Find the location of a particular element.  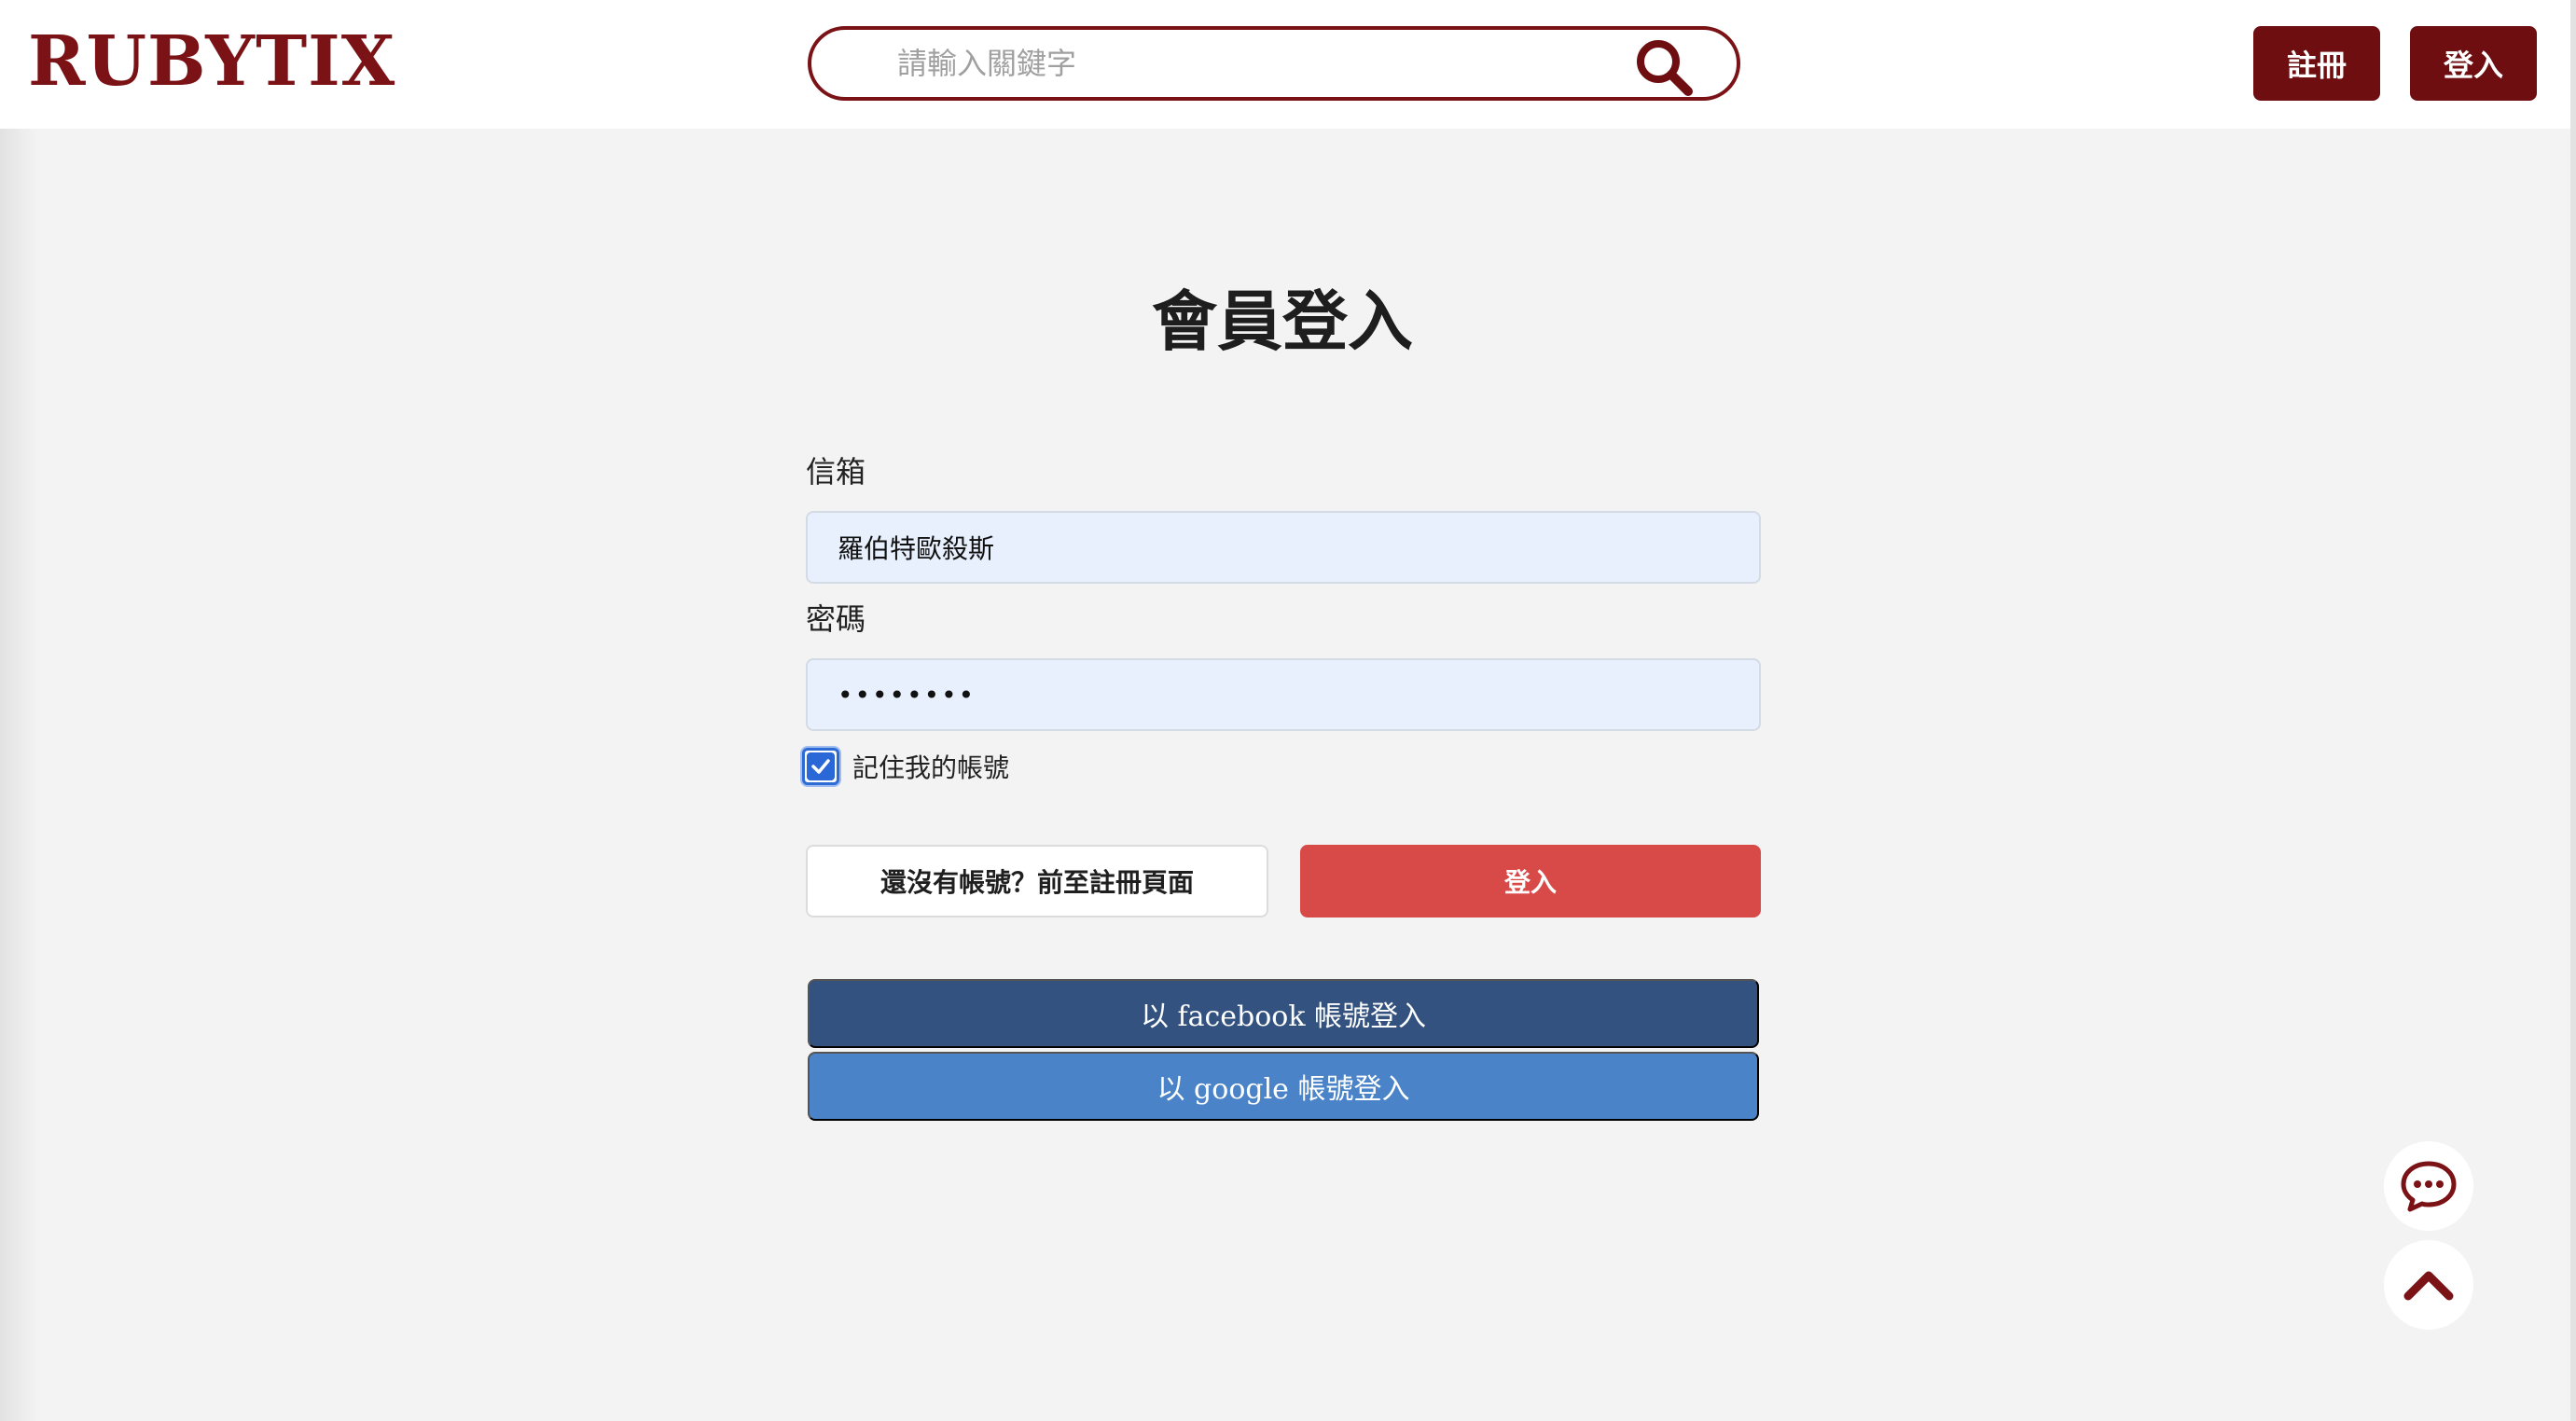

back-to-top-button is located at coordinates (2428, 1285).